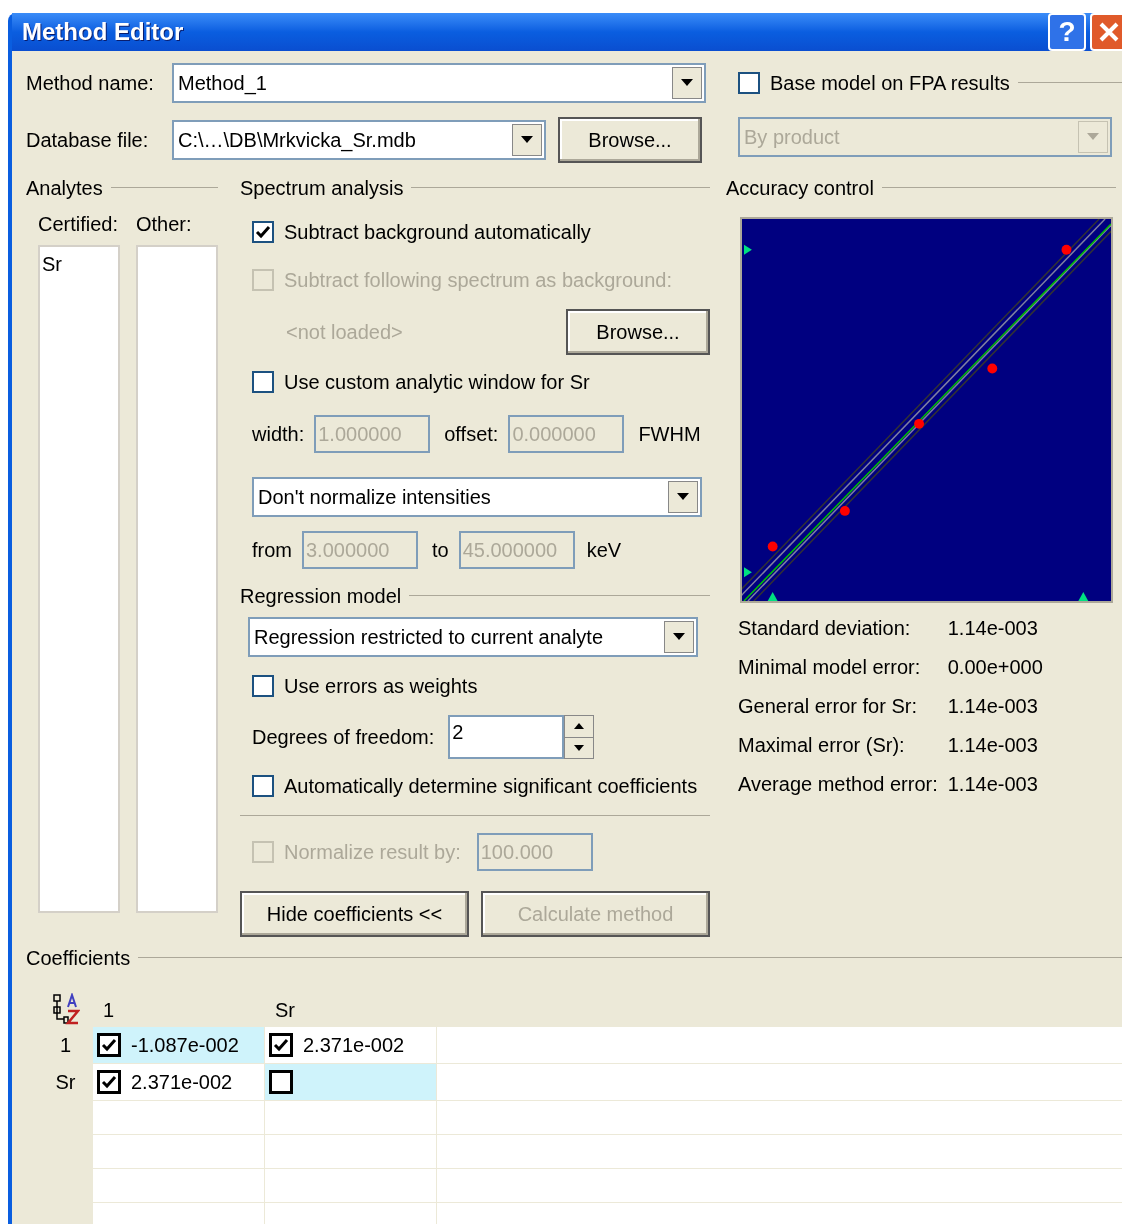 This screenshot has height=1224, width=1122. Describe the element at coordinates (838, 784) in the screenshot. I see `stat-label: Average method error:` at that location.